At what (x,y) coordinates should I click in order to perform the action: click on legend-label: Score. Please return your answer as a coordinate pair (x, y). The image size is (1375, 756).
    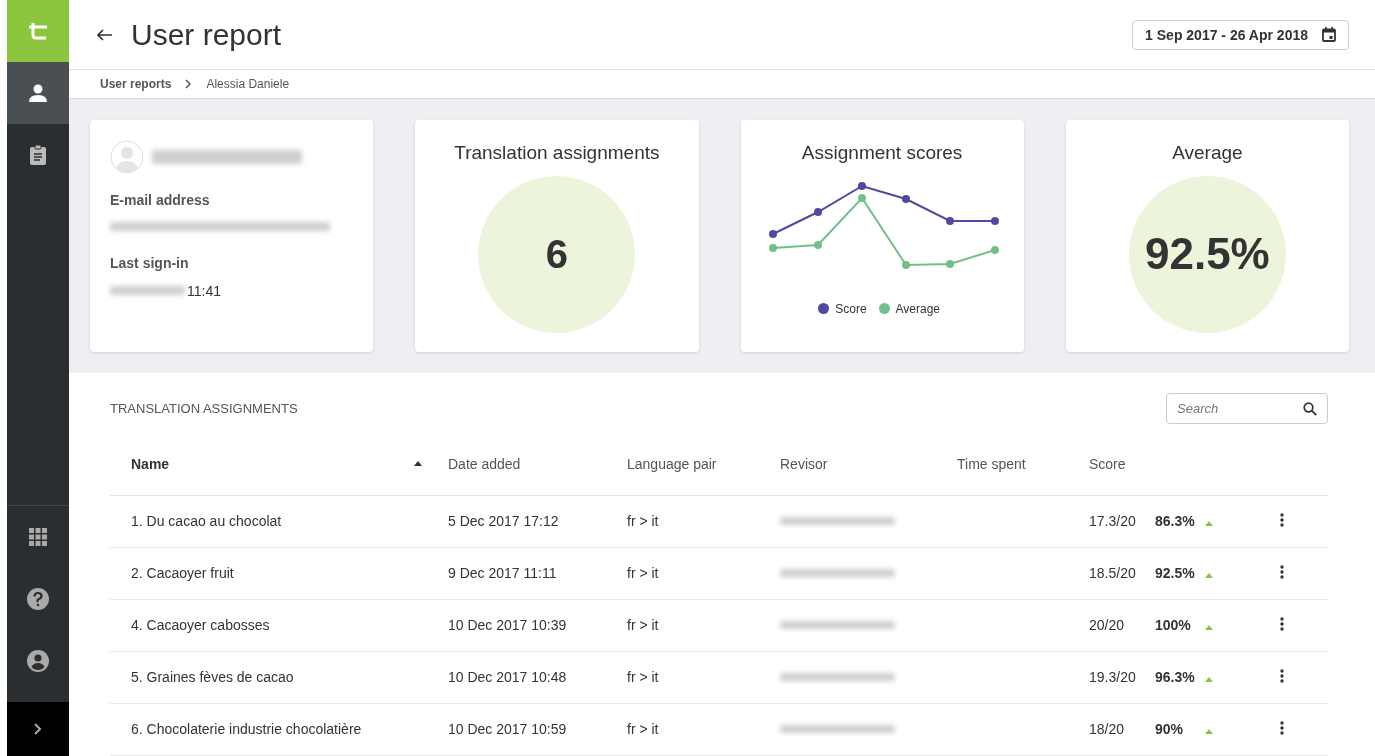
    Looking at the image, I should click on (851, 308).